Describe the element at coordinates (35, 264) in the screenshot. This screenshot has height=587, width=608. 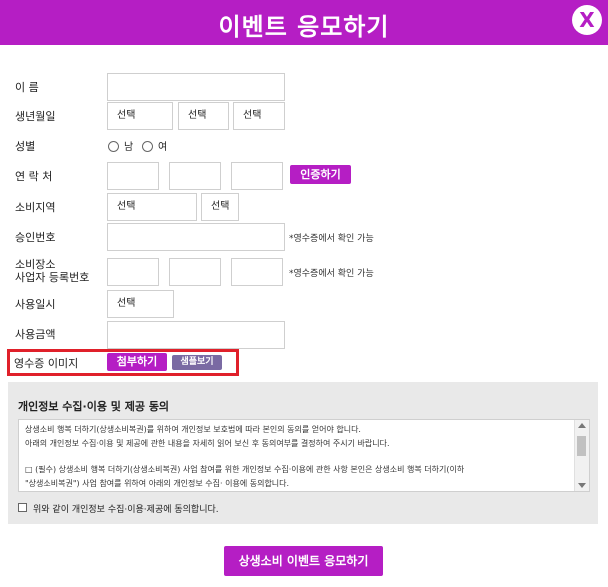
I see `store-label-line1: 소비장소` at that location.